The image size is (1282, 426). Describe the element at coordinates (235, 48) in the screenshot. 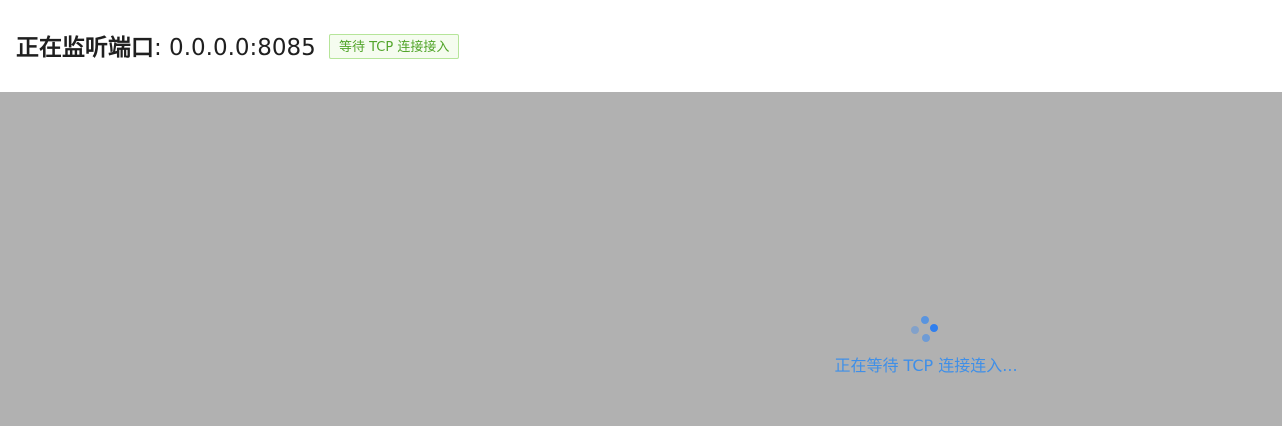

I see `listening-port-value: : 0.0.0.0:8085` at that location.